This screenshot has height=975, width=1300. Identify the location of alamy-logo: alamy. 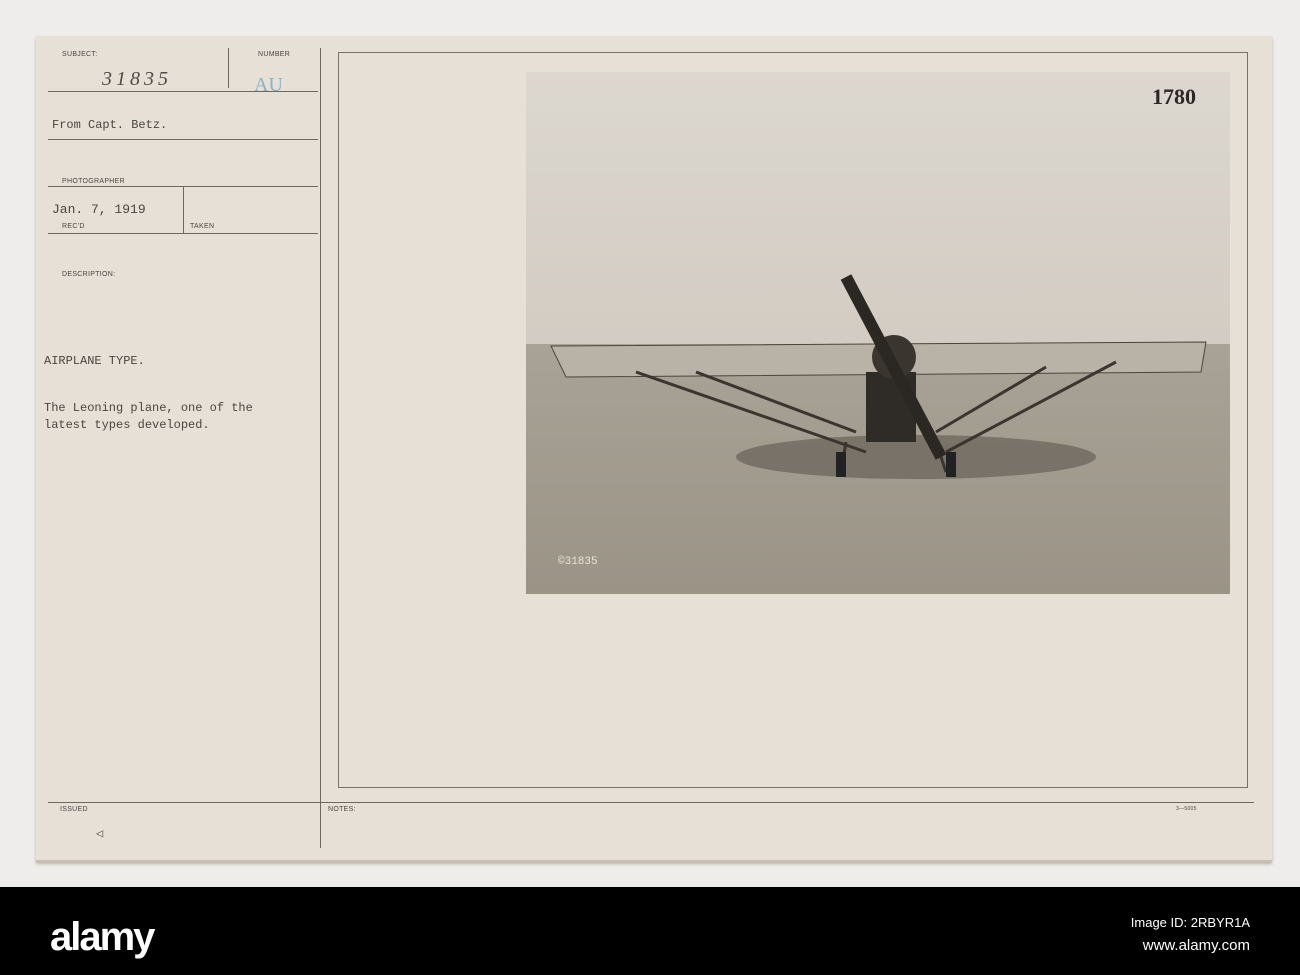
(102, 937).